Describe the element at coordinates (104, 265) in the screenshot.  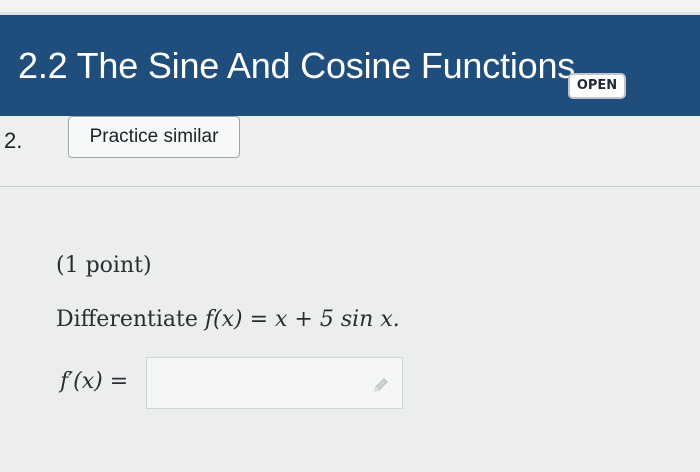
I see `point-value: (1 point)` at that location.